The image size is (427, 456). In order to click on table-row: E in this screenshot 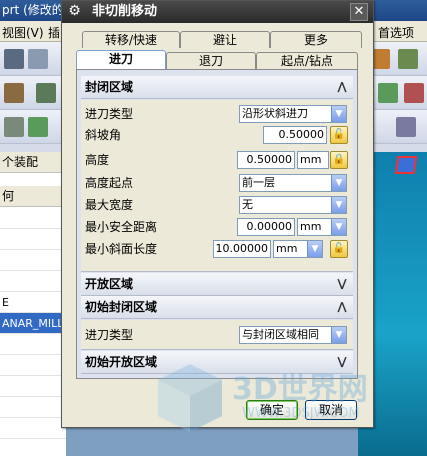, I will do `click(33, 302)`.